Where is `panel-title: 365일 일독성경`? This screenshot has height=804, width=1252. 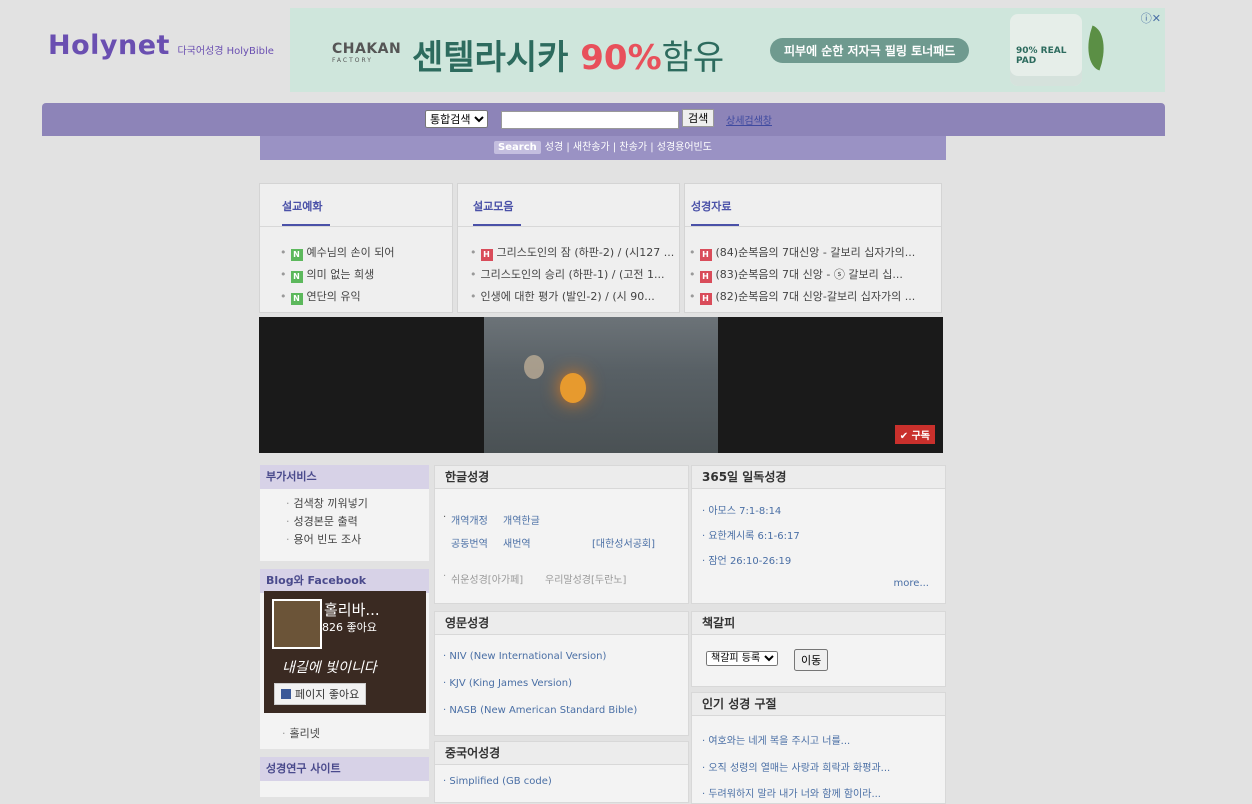
panel-title: 365일 일독성경 is located at coordinates (818, 477).